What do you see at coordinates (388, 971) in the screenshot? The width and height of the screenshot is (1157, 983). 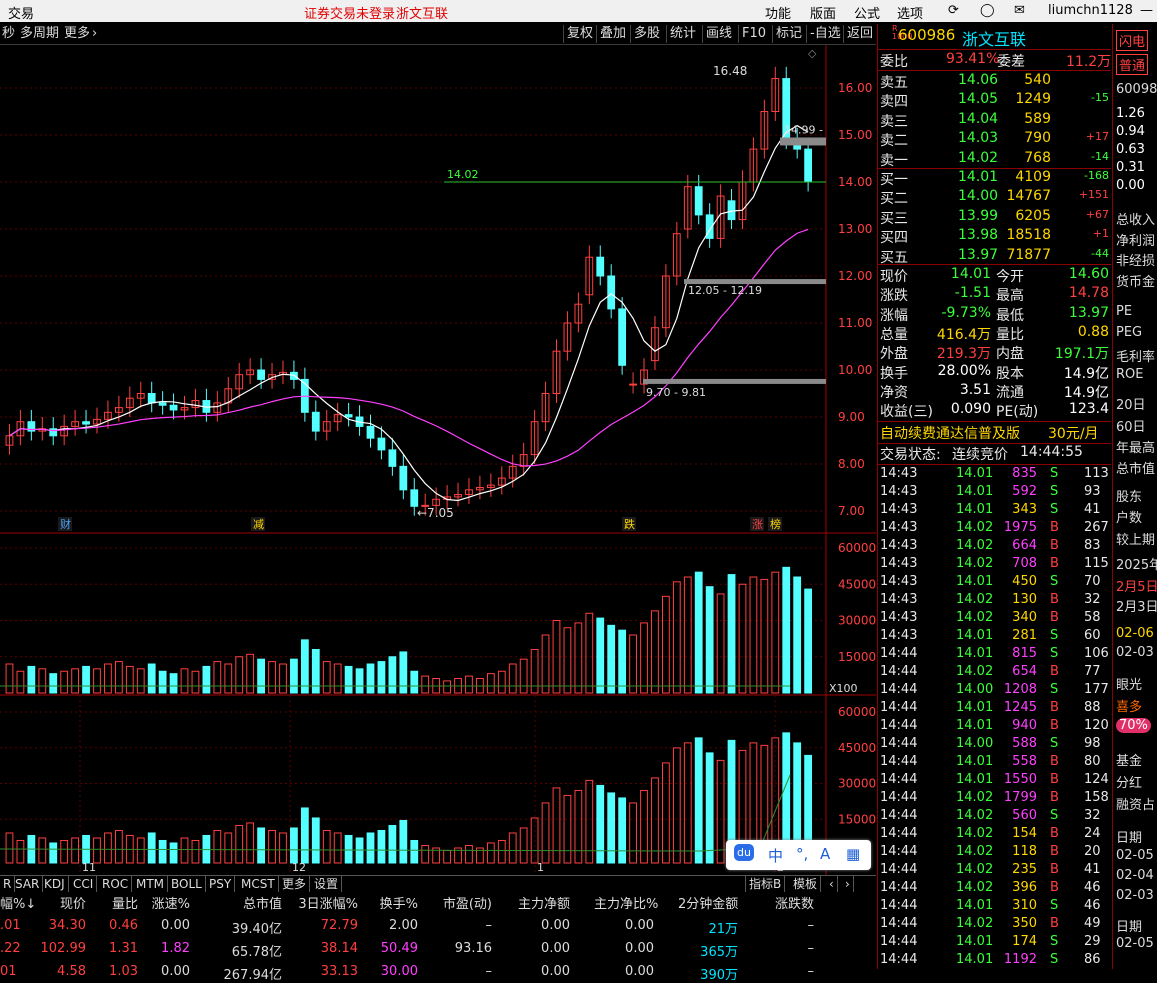 I see `table-cell: 30.00` at bounding box center [388, 971].